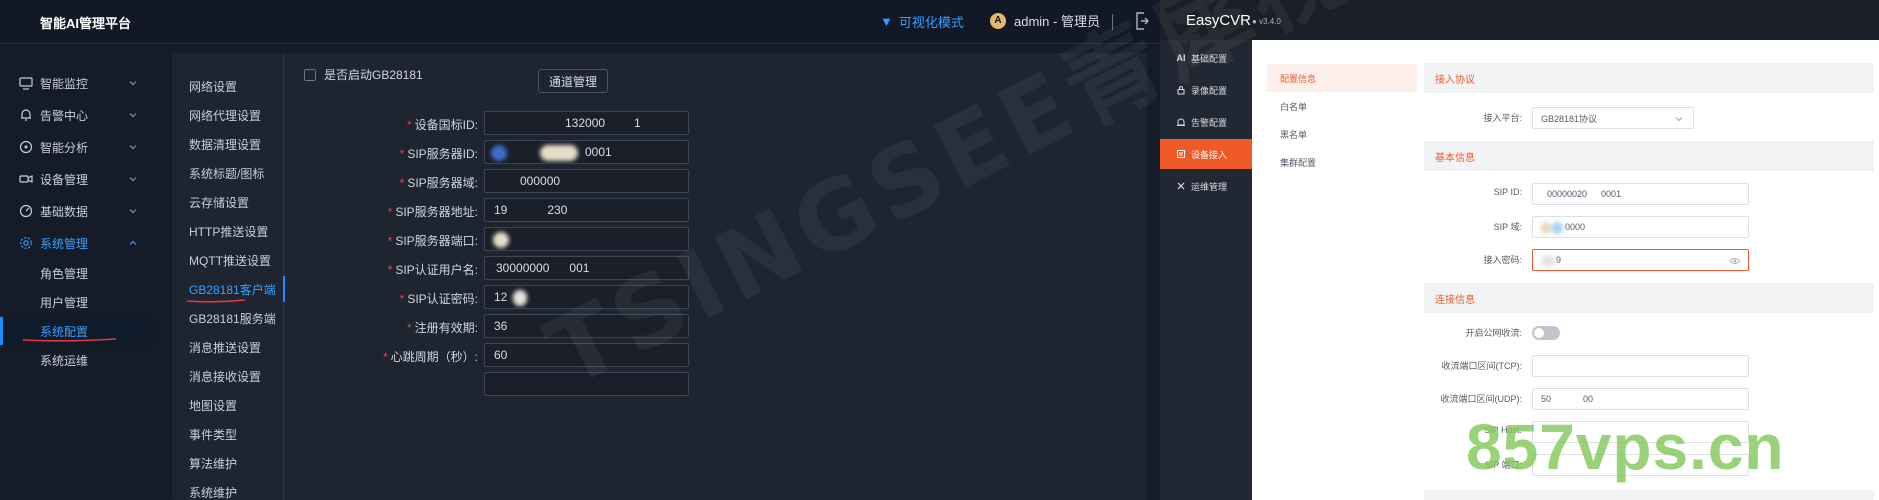 The width and height of the screenshot is (1879, 500). What do you see at coordinates (1519, 20) in the screenshot?
I see `easycvr-header: EasyCVR ● v3.4.0` at bounding box center [1519, 20].